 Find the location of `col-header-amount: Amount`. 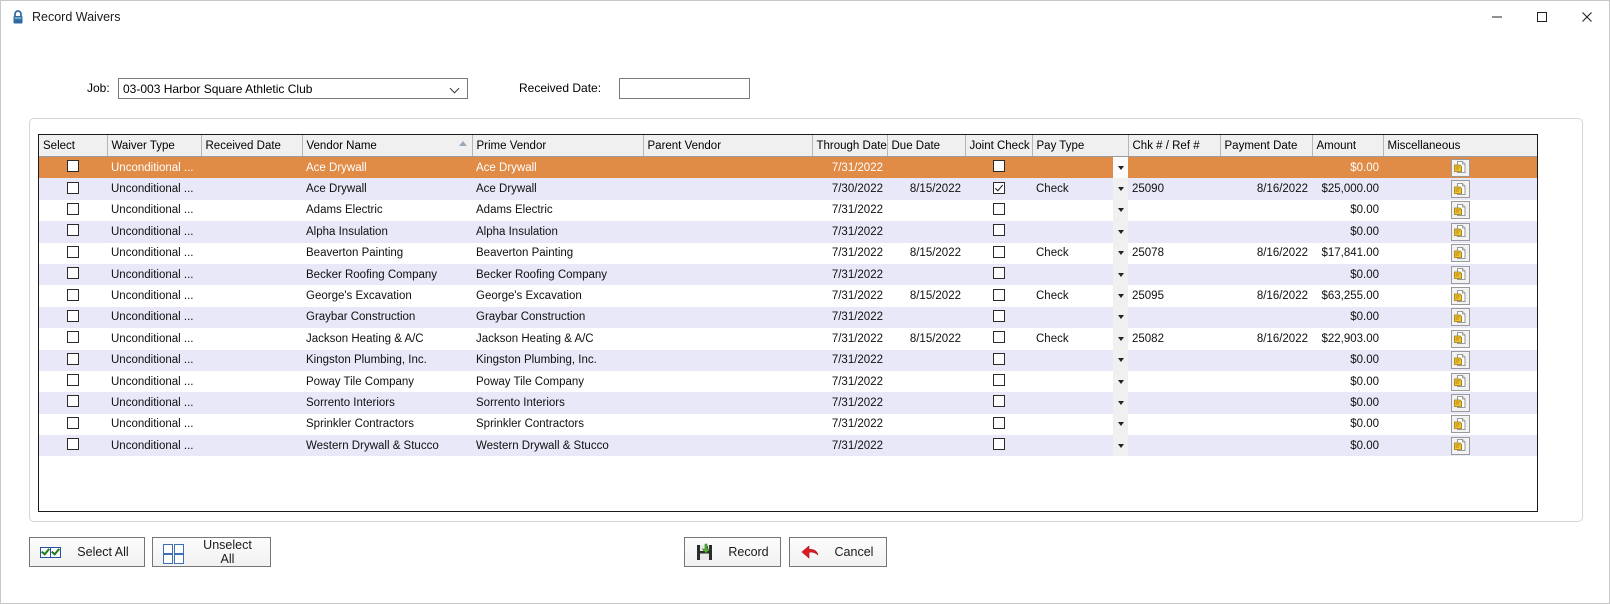

col-header-amount: Amount is located at coordinates (1348, 146).